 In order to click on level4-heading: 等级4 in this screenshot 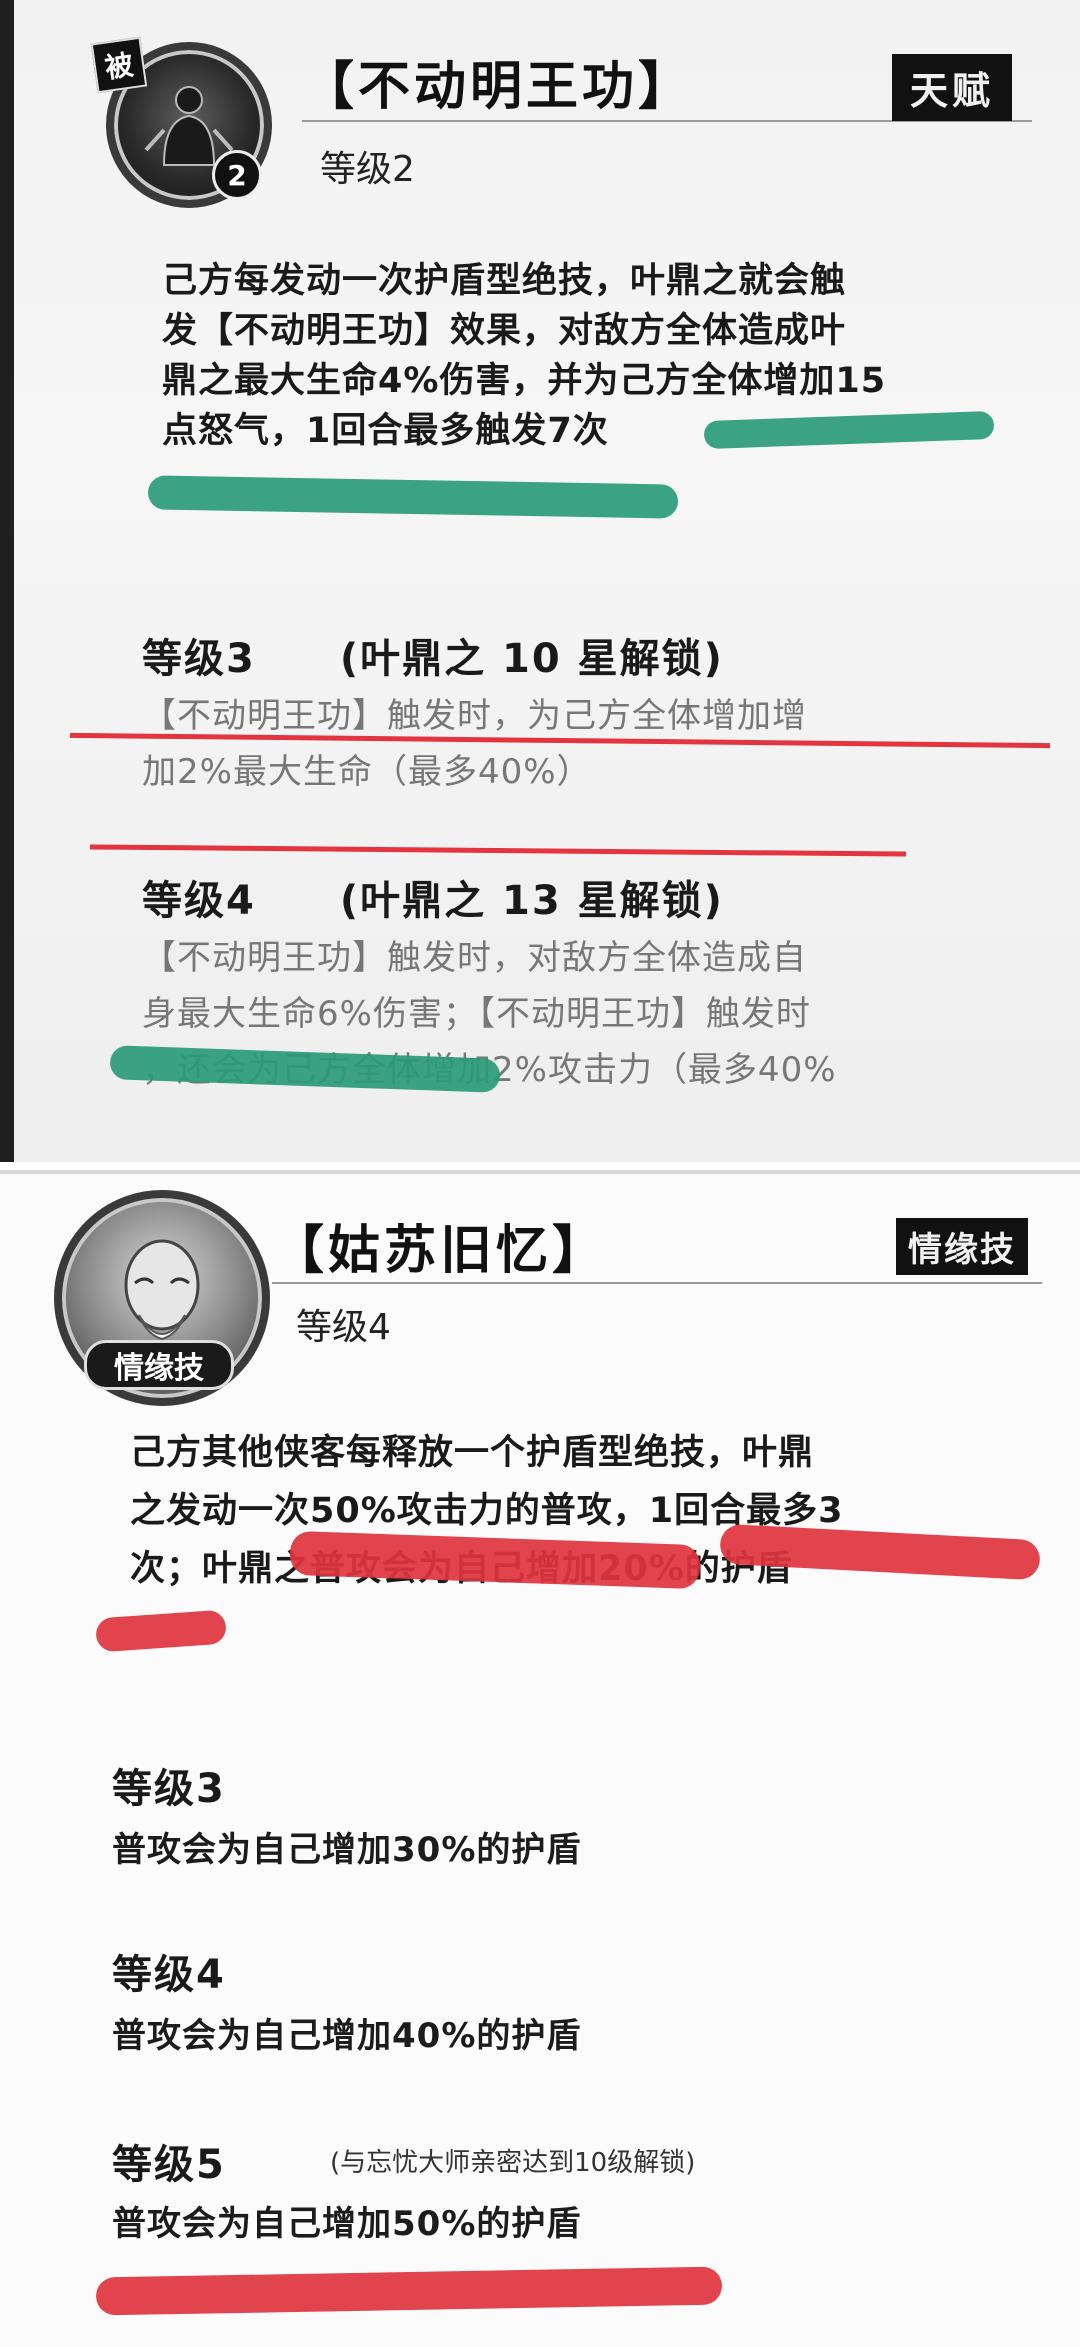, I will do `click(169, 1975)`.